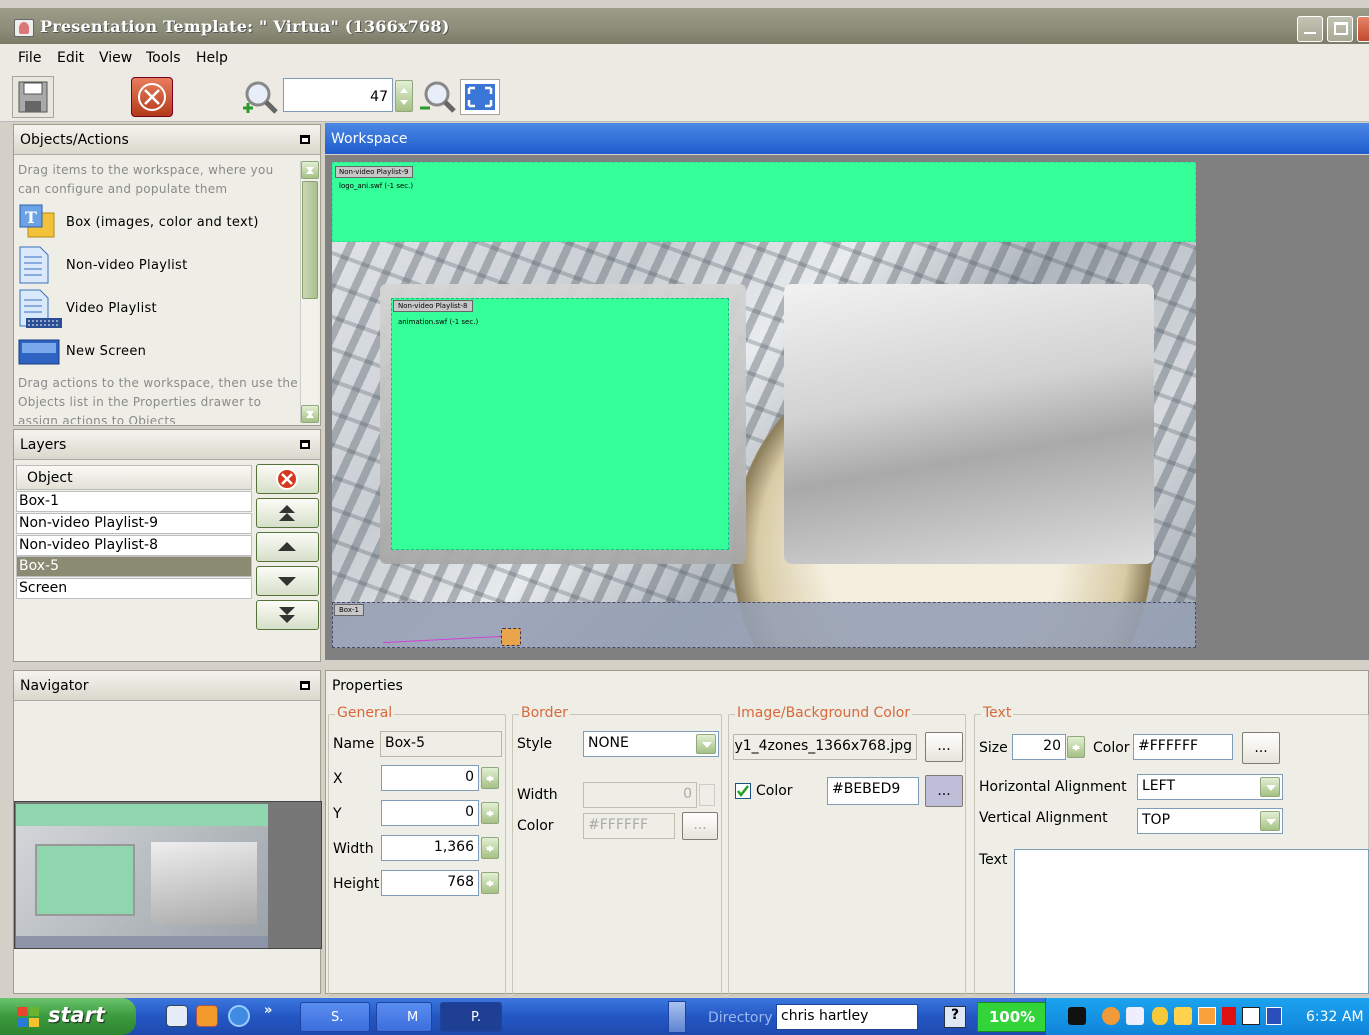  Describe the element at coordinates (430, 883) in the screenshot. I see `height-field: 768` at that location.